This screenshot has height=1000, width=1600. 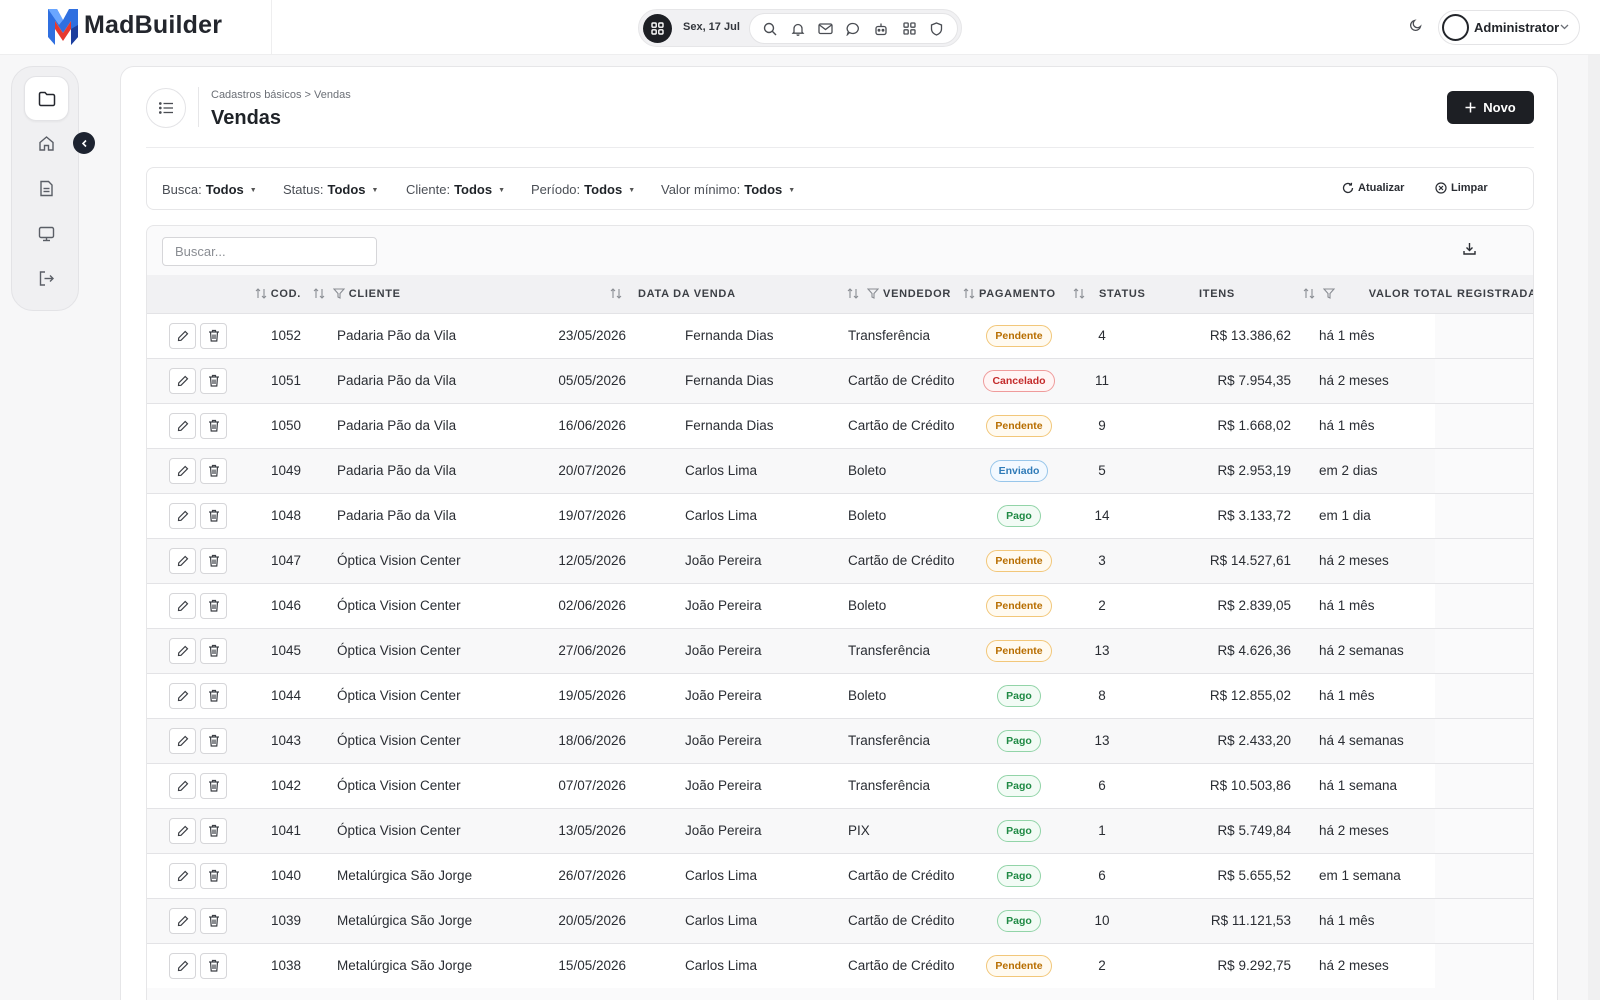 I want to click on sidebar-item-monitor, so click(x=46, y=233).